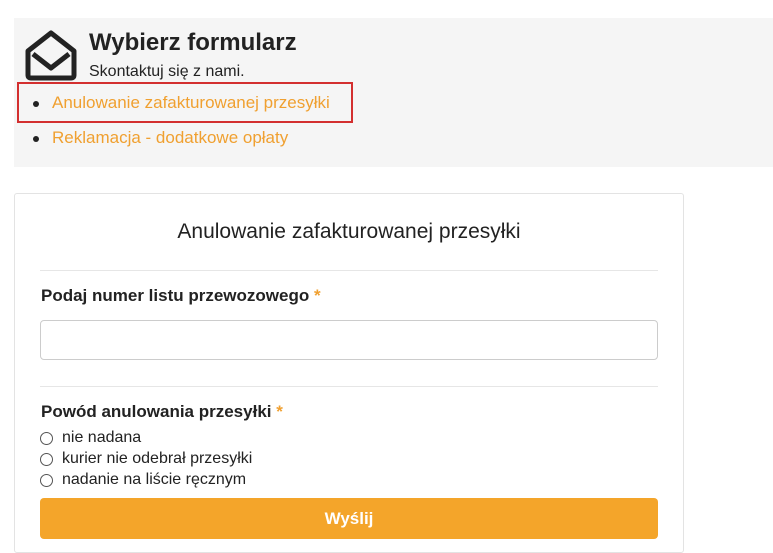 The image size is (773, 553). Describe the element at coordinates (170, 138) in the screenshot. I see `form-link-reklamacja: Reklamacja - dodatkowe opłaty` at that location.